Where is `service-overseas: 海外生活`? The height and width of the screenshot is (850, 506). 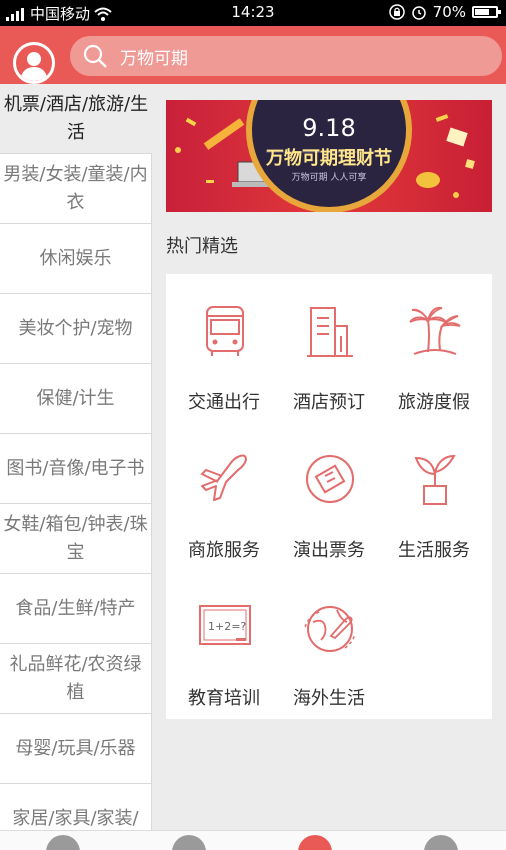
service-overseas: 海外生活 is located at coordinates (329, 644).